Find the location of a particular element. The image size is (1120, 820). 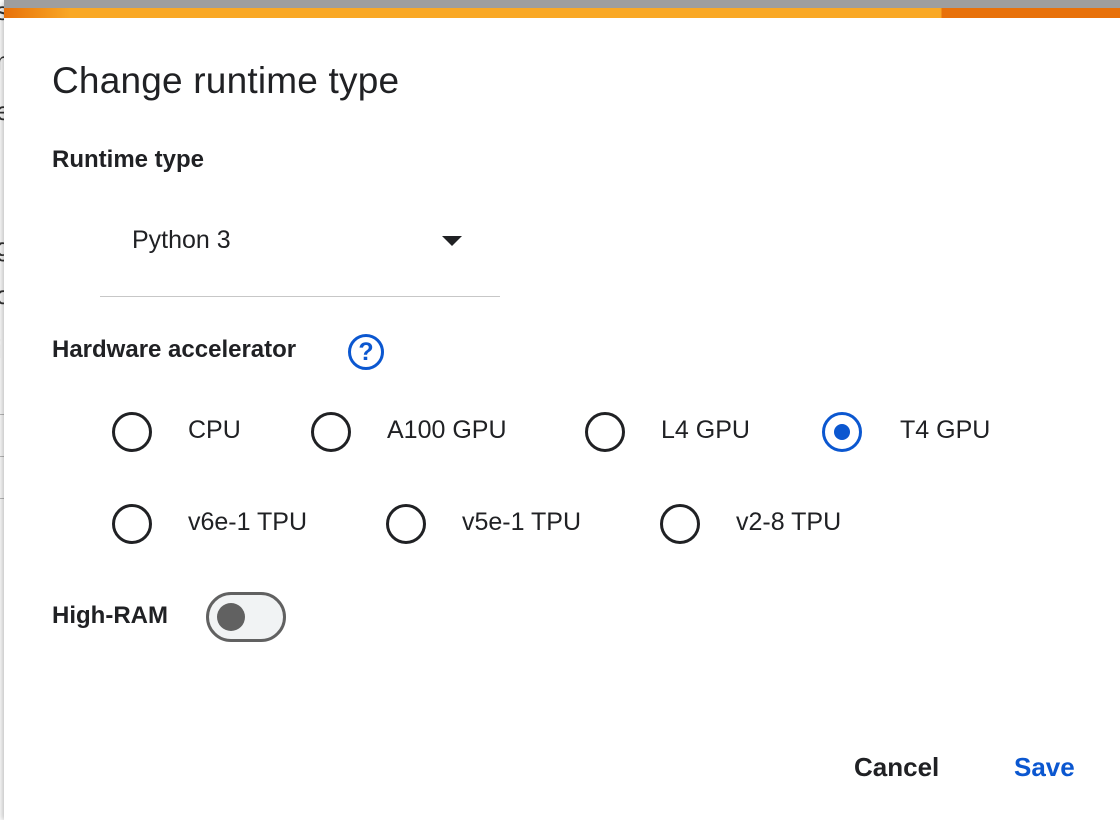

radio-cpu: CPU is located at coordinates (182, 434).